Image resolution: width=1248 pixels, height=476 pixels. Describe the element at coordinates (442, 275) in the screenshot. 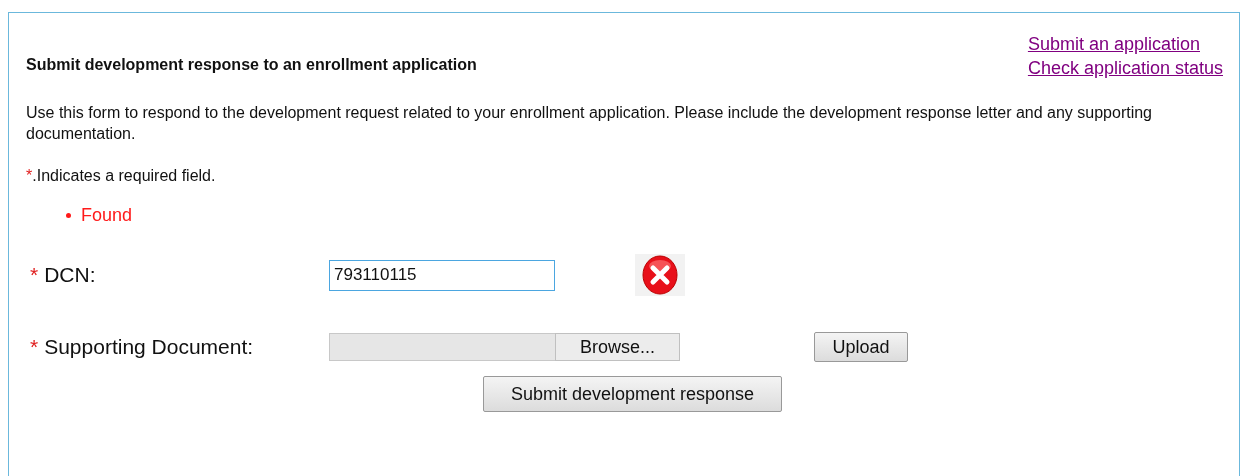

I see `dcn-input-field: 793110115` at that location.